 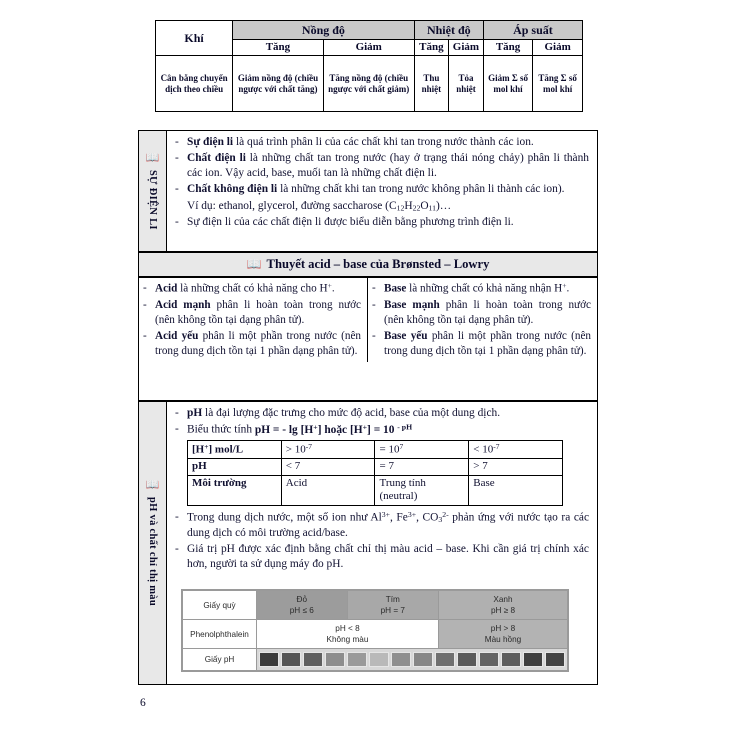 I want to click on table-row: Khí Nồng độ Nhiệt độ Áp suất, so click(x=369, y=38).